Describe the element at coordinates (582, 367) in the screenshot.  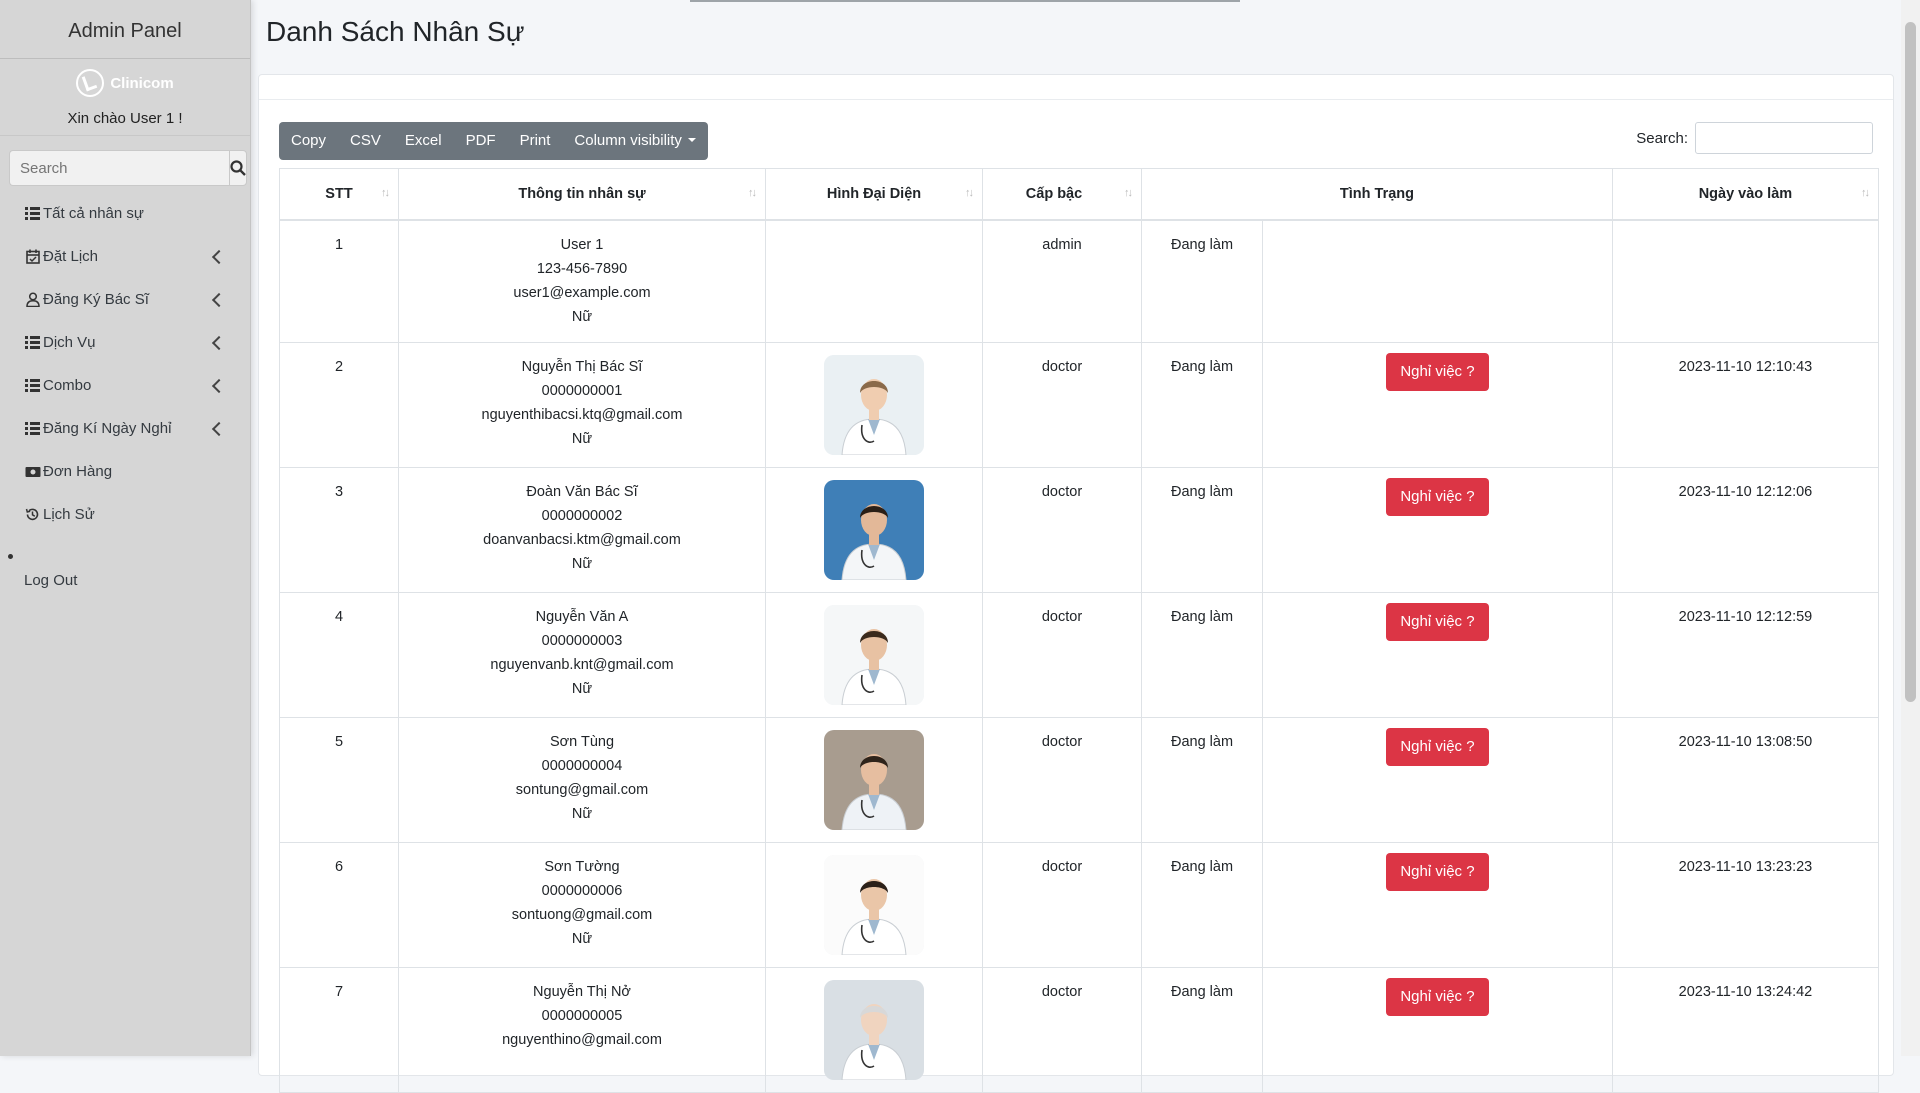
I see `staff-name: Nguyễn Thị Bác Sĩ` at that location.